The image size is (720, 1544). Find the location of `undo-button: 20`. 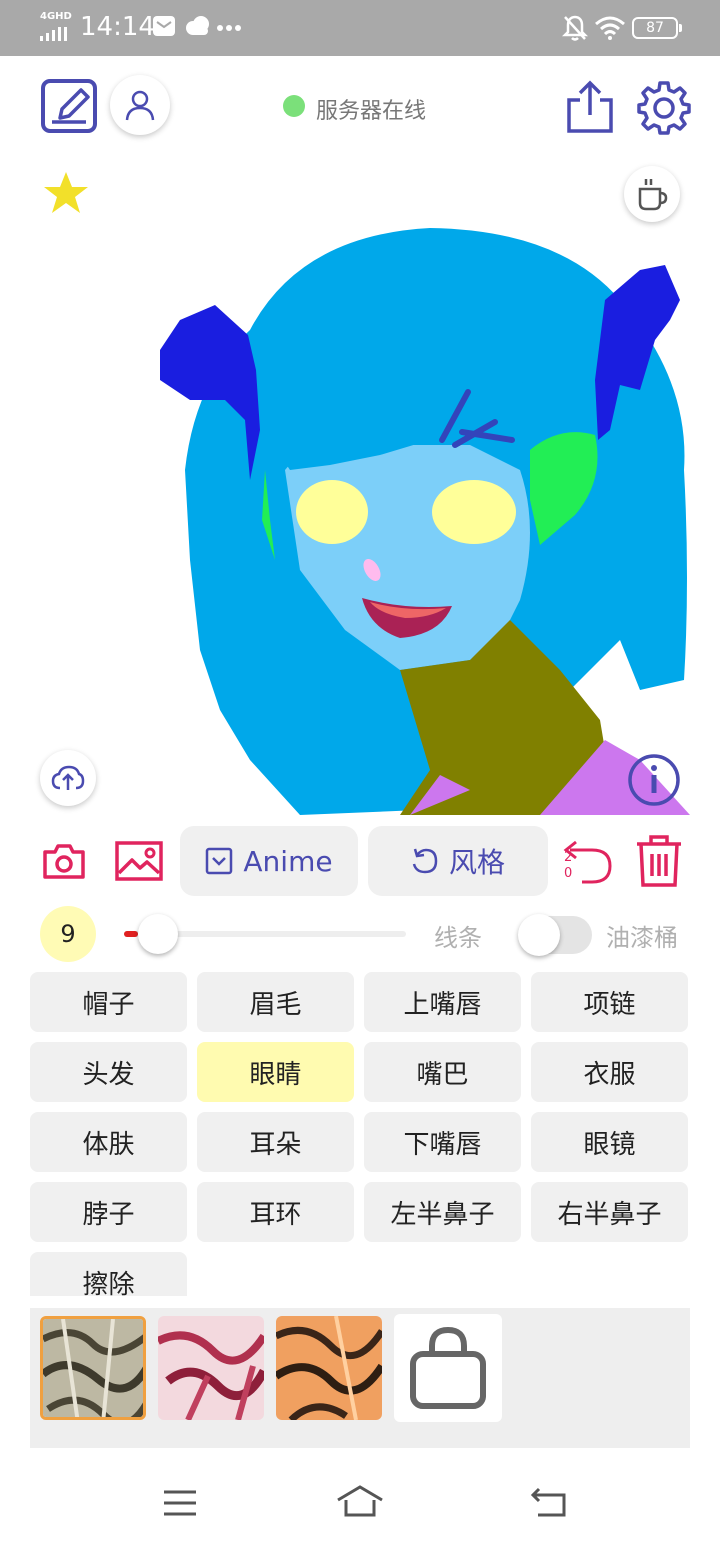

undo-button: 20 is located at coordinates (588, 862).